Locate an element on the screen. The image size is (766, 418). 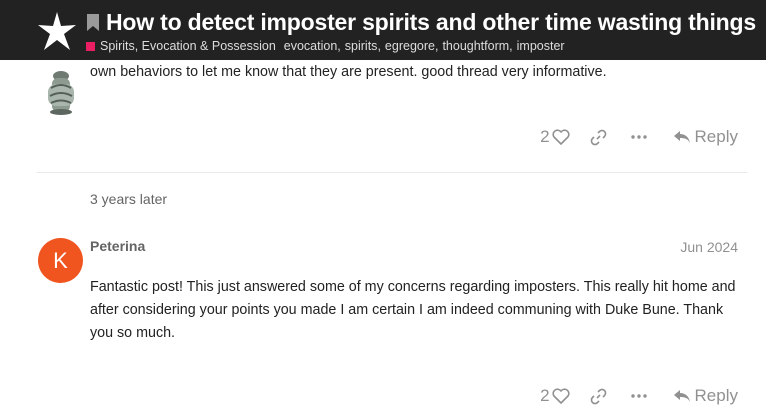
username: Peterina is located at coordinates (117, 246).